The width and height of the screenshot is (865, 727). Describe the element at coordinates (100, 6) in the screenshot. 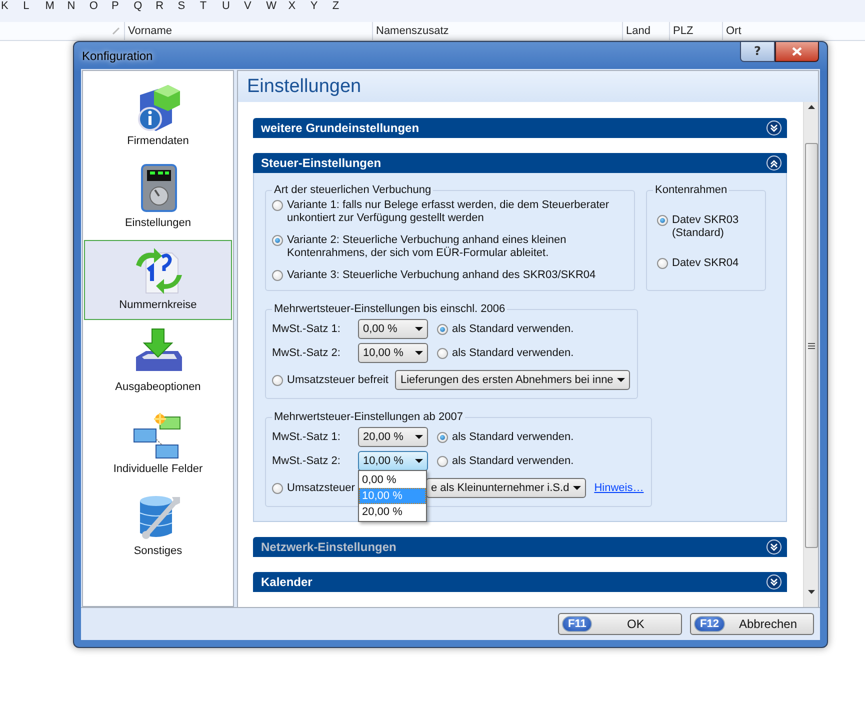

I see `alphabet-letter: O` at that location.